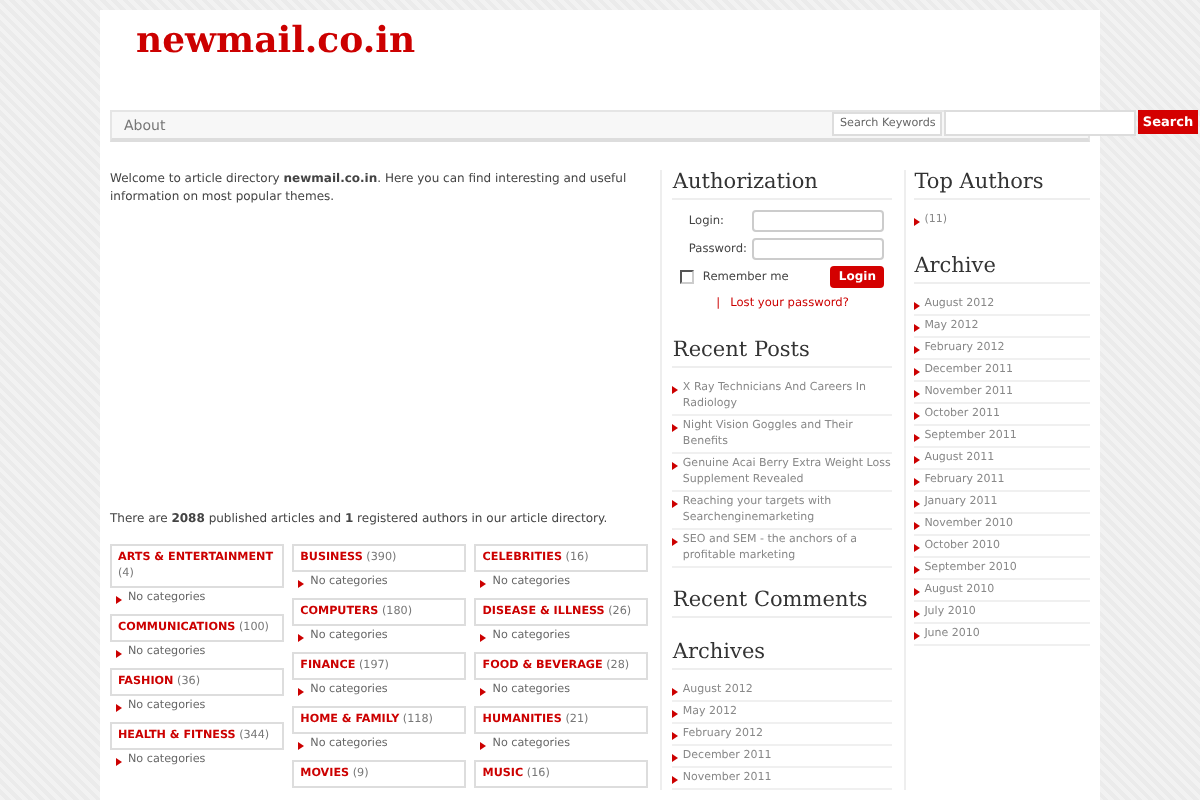 Image resolution: width=1200 pixels, height=800 pixels. Describe the element at coordinates (782, 353) in the screenshot. I see `section-heading: Recent Posts` at that location.